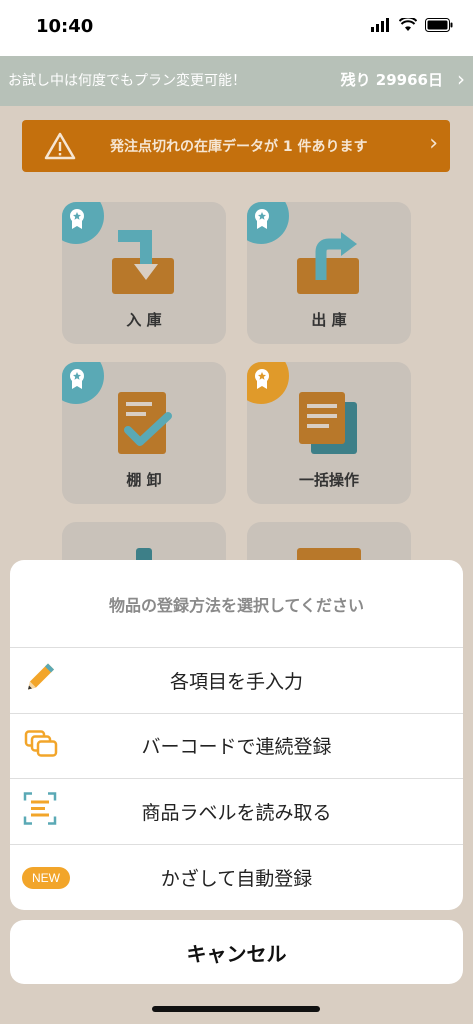  I want to click on option-label: バーコードで連続登録, so click(236, 747).